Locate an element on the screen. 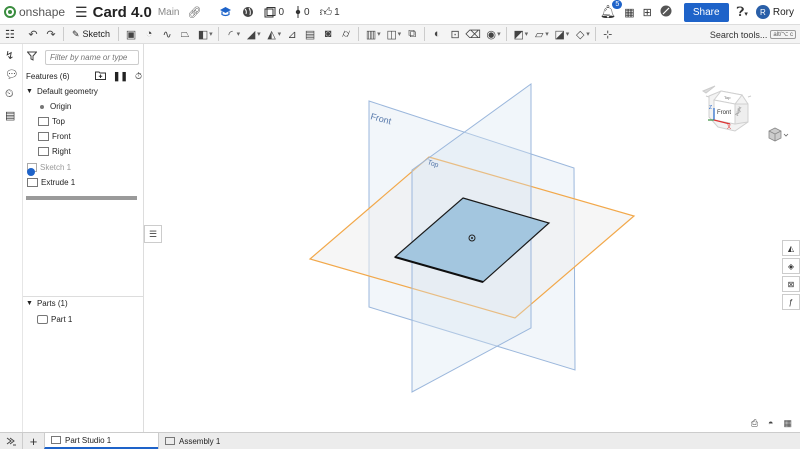  plane-icon is located at coordinates (43, 151).